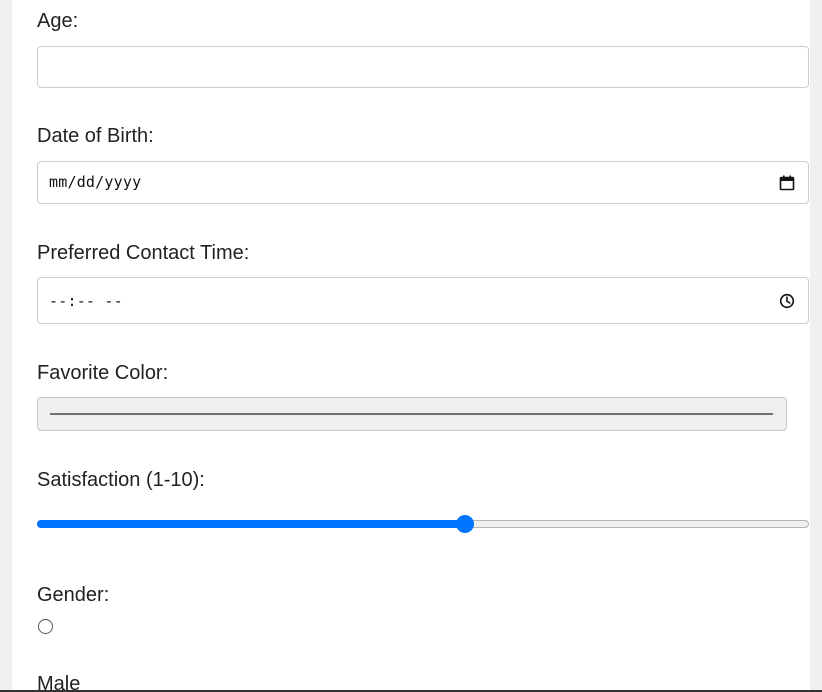  I want to click on satisfaction-label: Satisfaction (1-10):, so click(121, 480).